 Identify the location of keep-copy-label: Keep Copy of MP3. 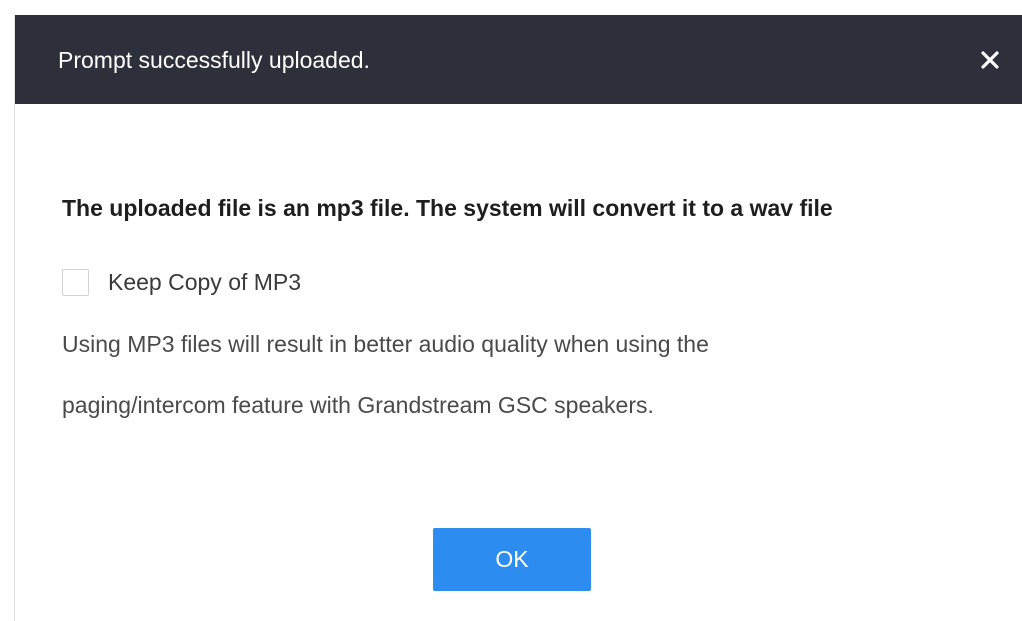
(204, 282).